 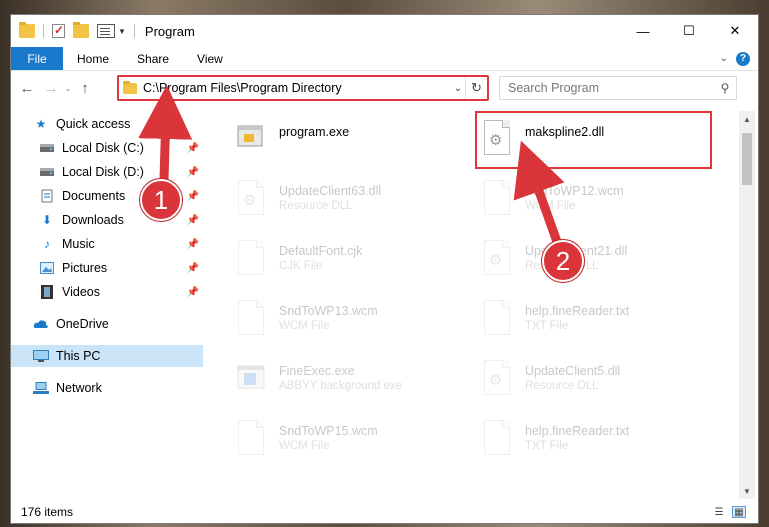 What do you see at coordinates (341, 386) in the screenshot?
I see `file-type: ABBYY background exe` at bounding box center [341, 386].